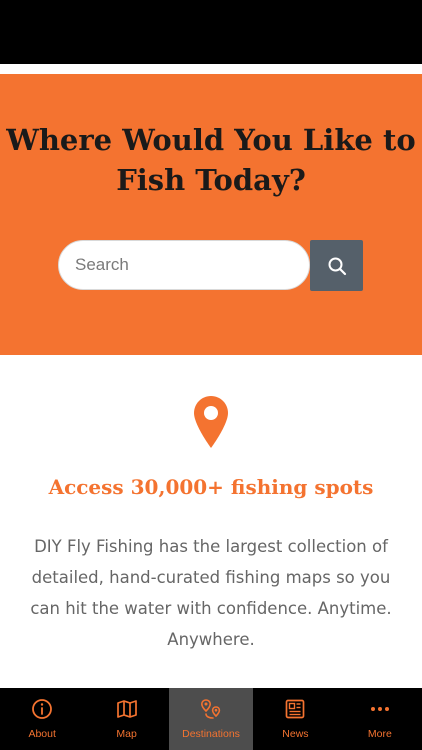 This screenshot has width=422, height=750. Describe the element at coordinates (184, 265) in the screenshot. I see `search-input` at that location.